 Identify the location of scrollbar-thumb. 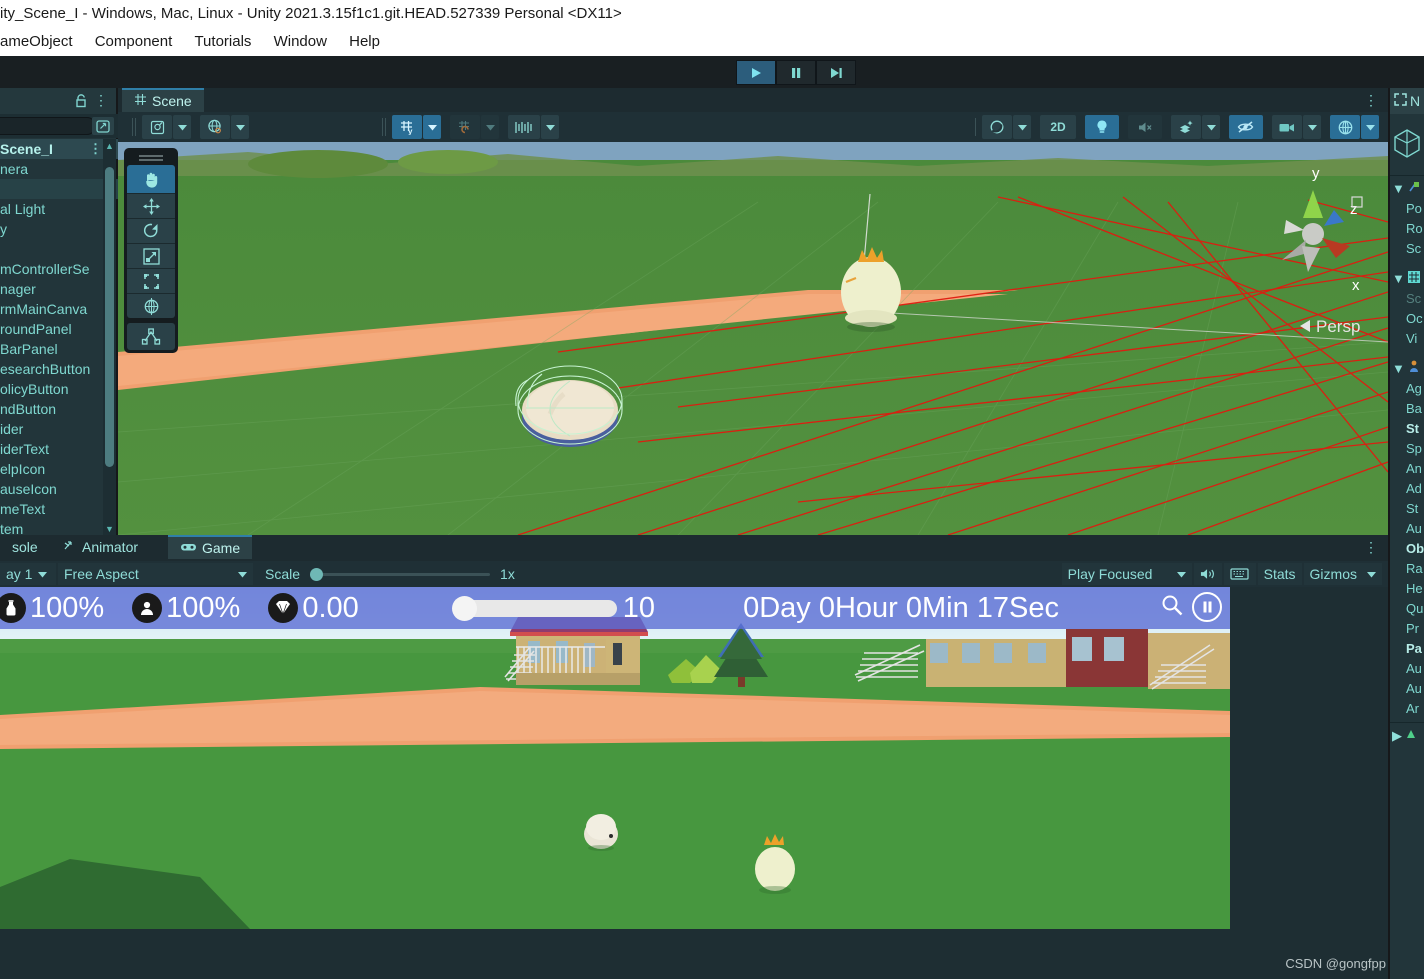
(109, 317).